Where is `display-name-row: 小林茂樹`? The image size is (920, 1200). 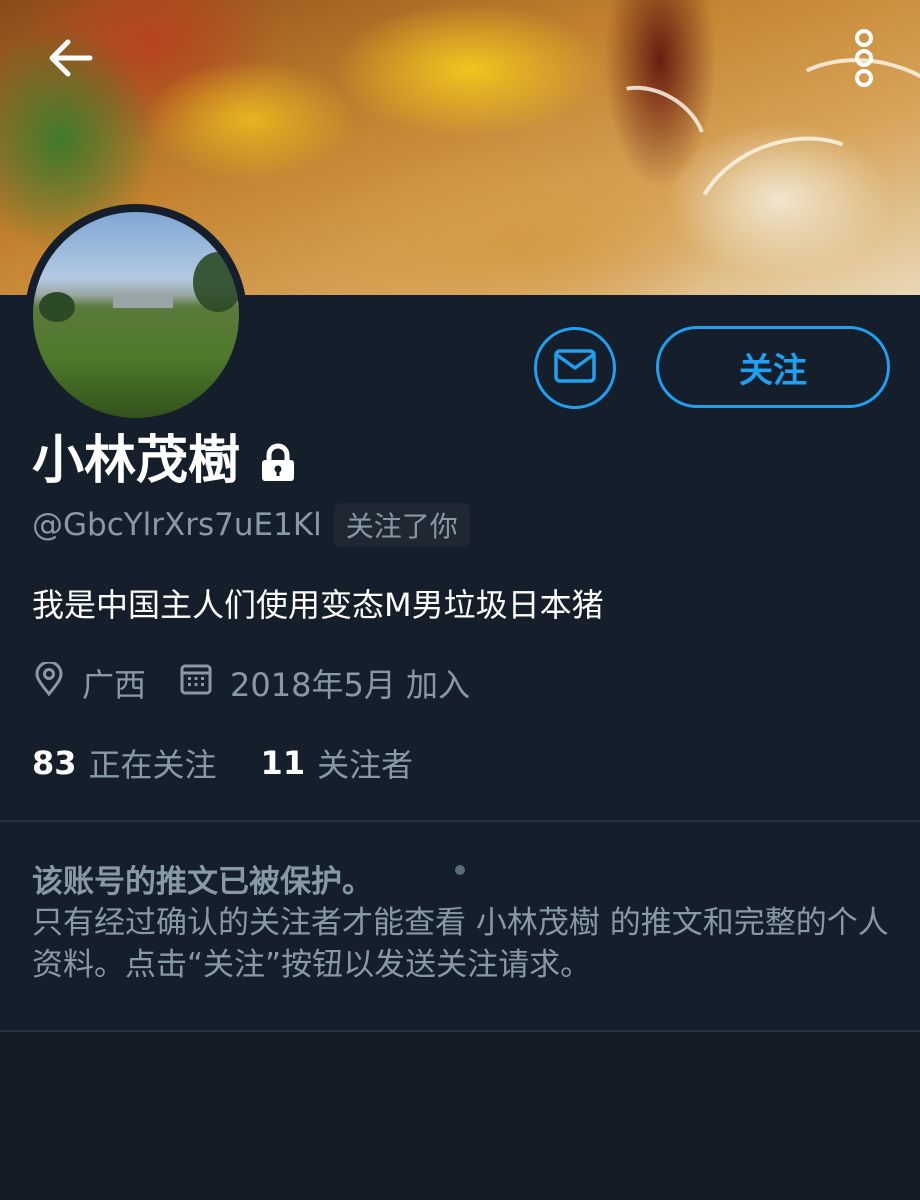 display-name-row: 小林茂樹 is located at coordinates (165, 461).